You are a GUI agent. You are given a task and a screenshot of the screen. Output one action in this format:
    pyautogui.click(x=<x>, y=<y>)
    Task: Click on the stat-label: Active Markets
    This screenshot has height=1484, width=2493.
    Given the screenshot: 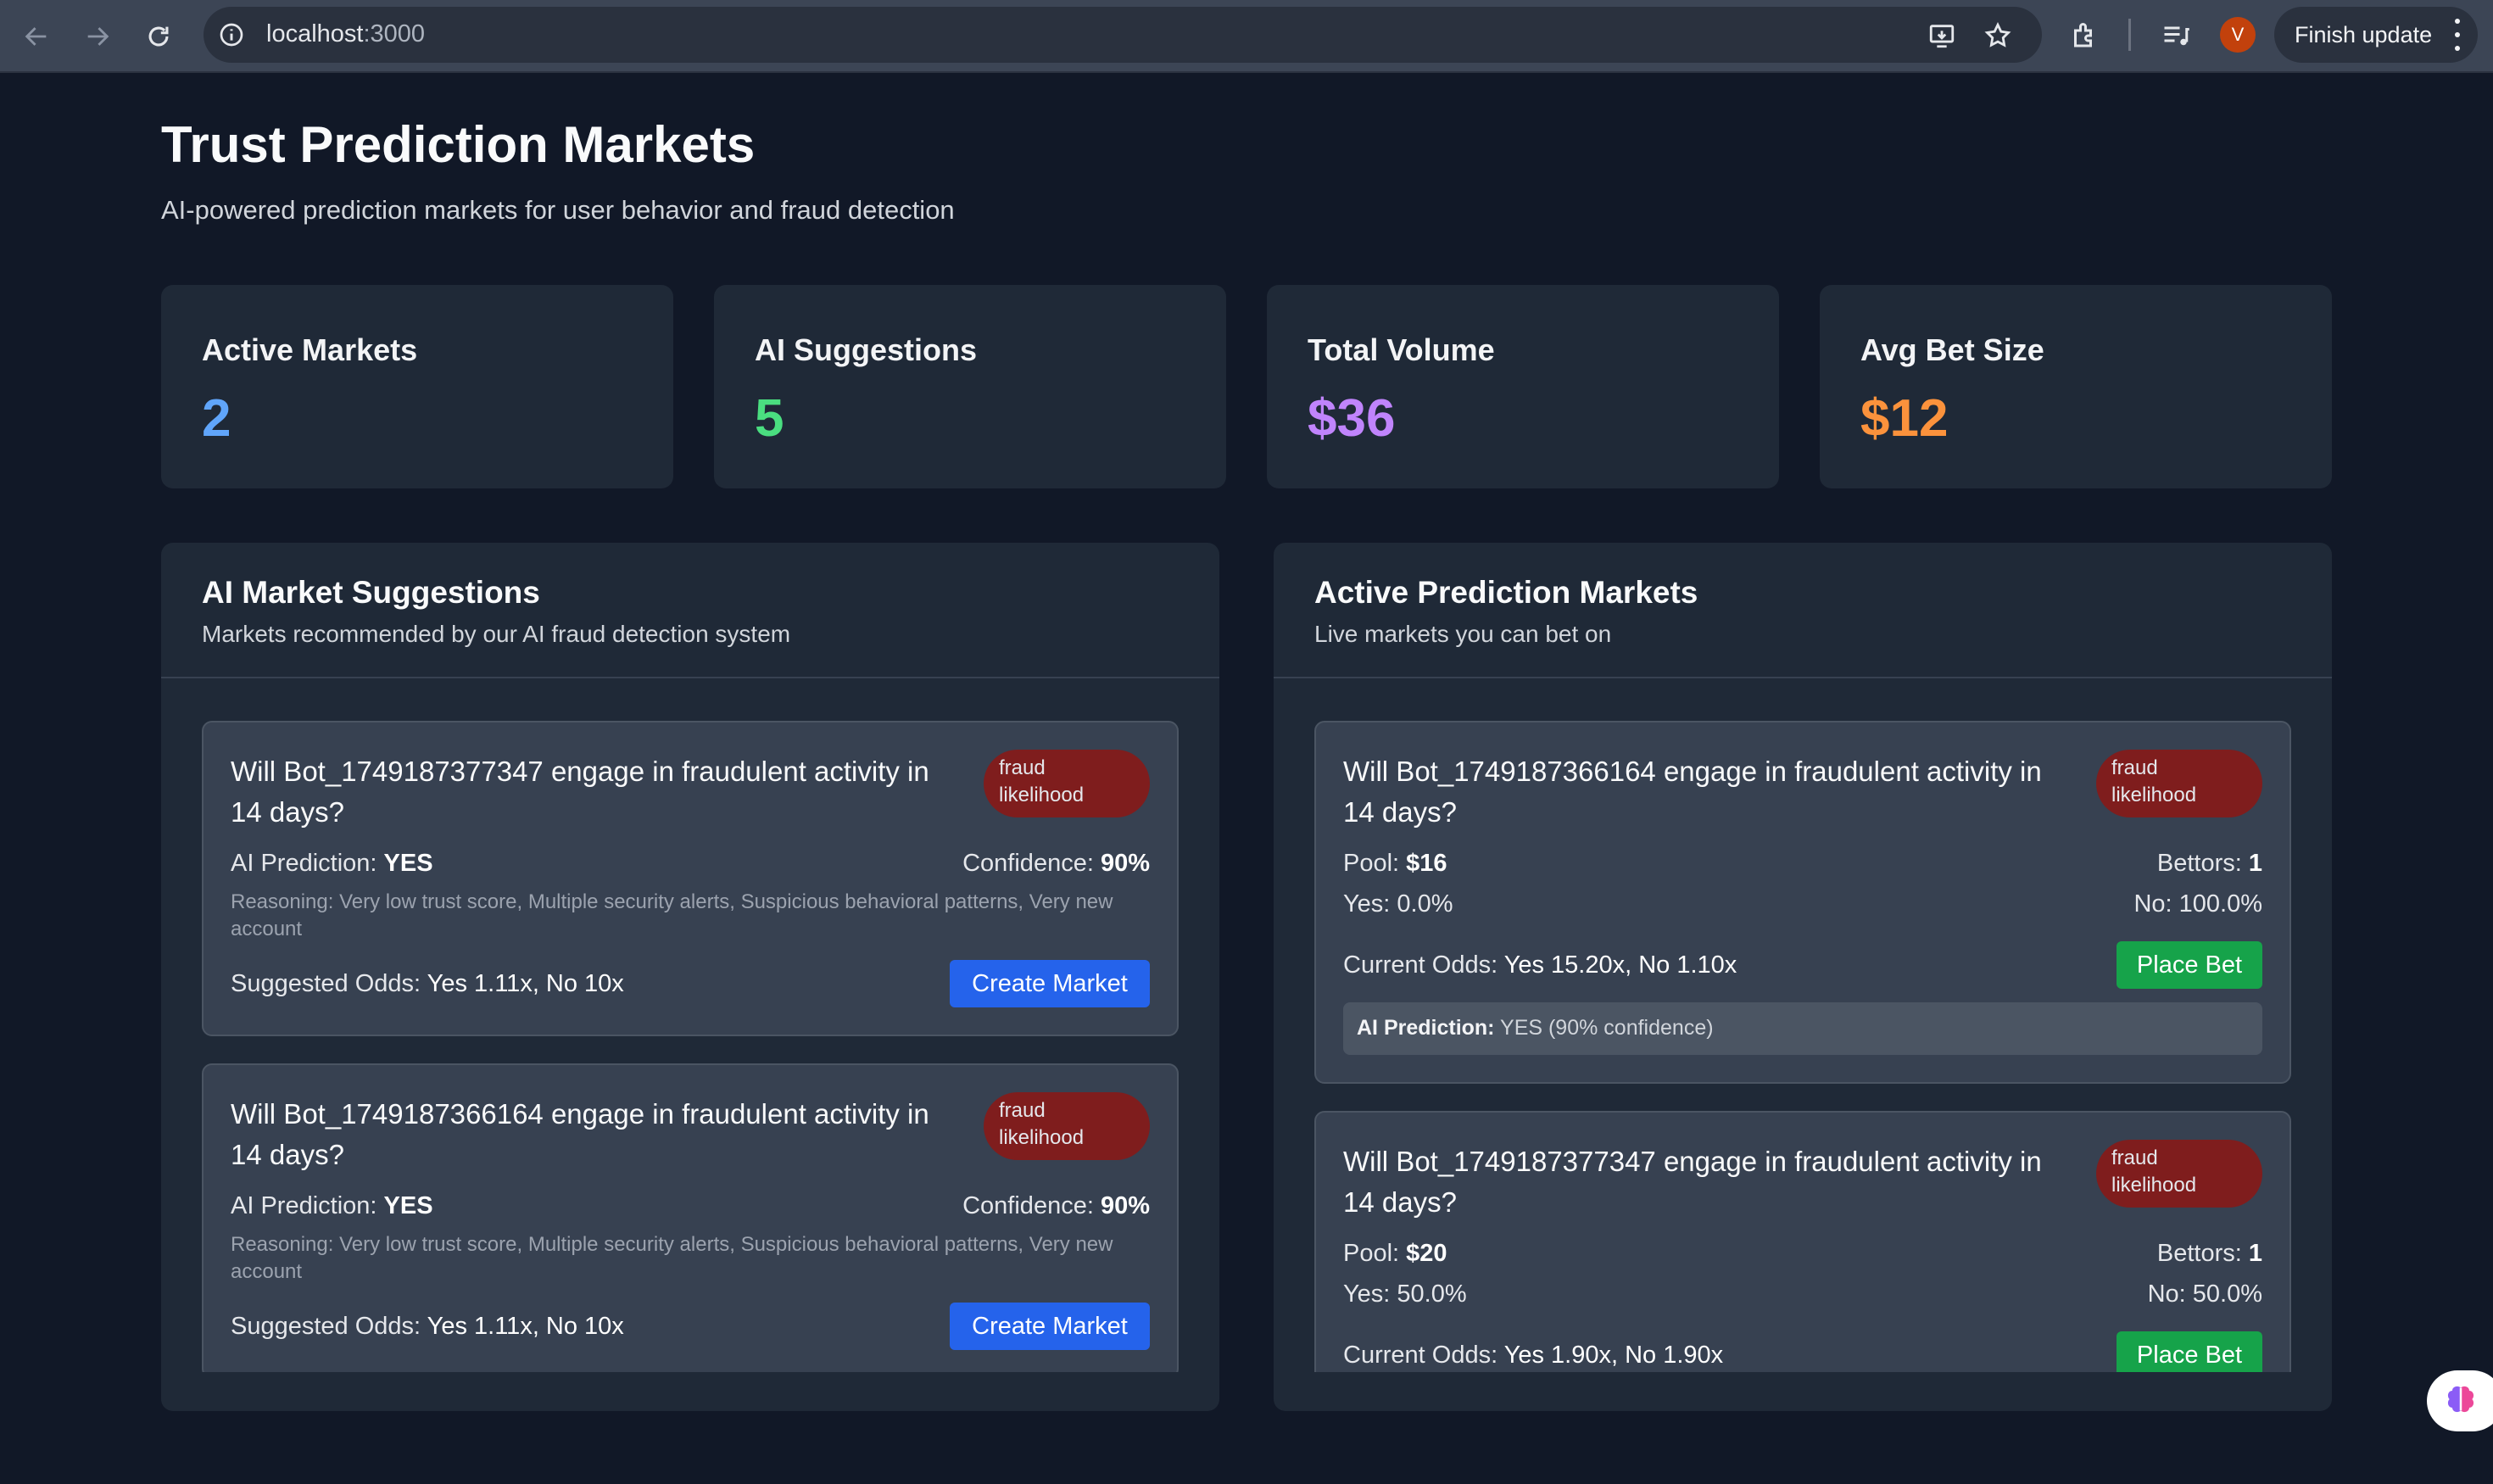 What is the action you would take?
    pyautogui.click(x=310, y=349)
    